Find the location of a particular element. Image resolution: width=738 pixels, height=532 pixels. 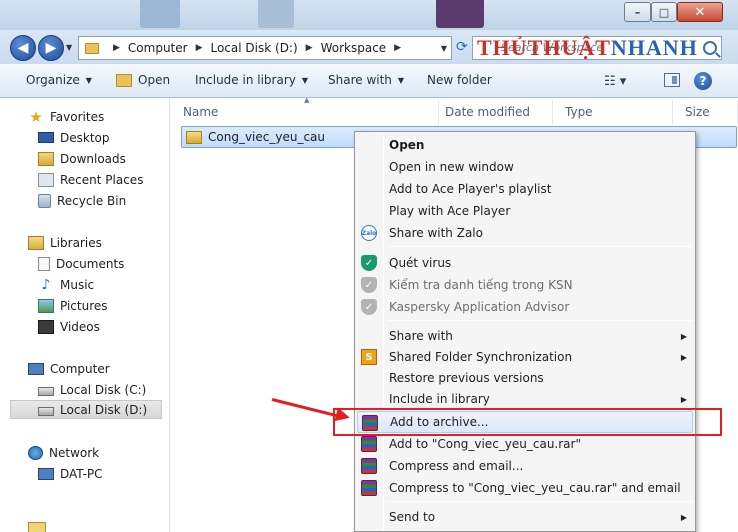

maximize-icon: □ is located at coordinates (664, 12).